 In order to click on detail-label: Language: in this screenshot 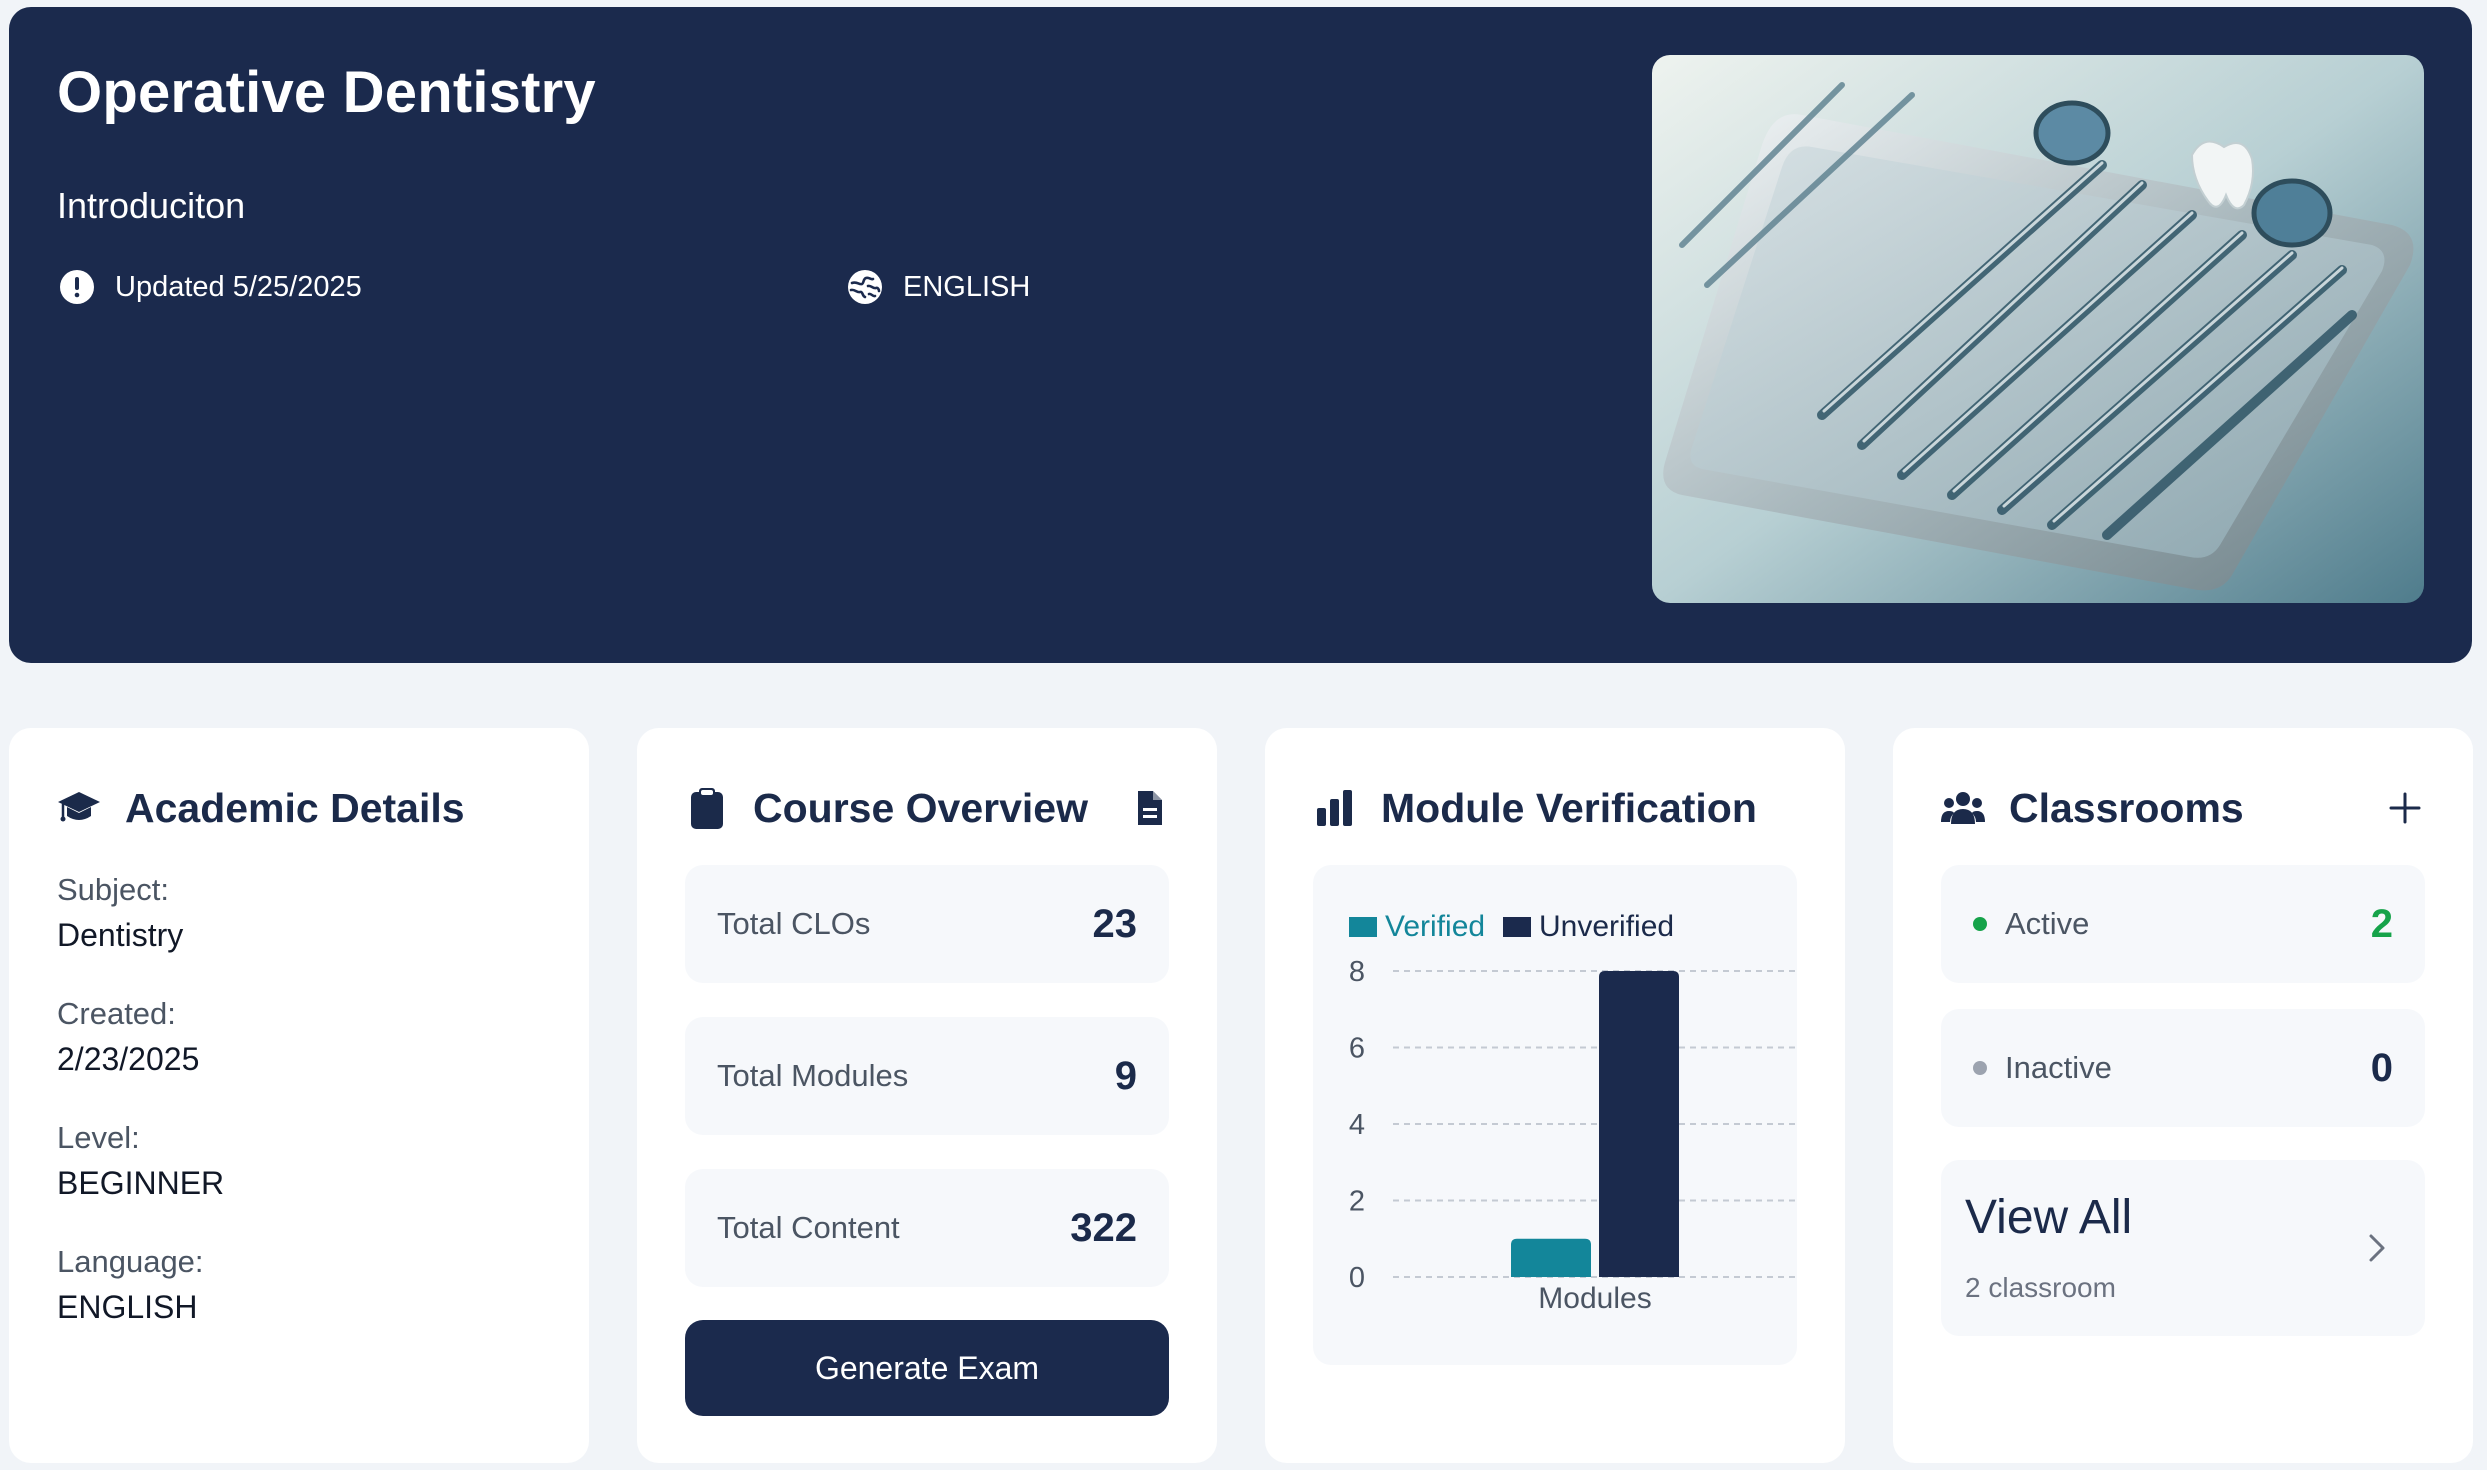, I will do `click(130, 1261)`.